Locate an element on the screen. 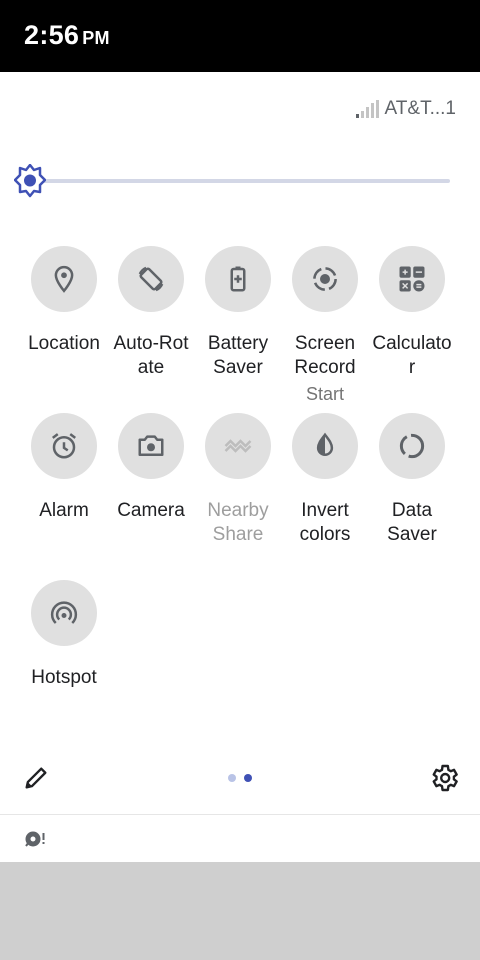 This screenshot has height=960, width=480. tile-screen-record: Screen Record Start is located at coordinates (325, 327).